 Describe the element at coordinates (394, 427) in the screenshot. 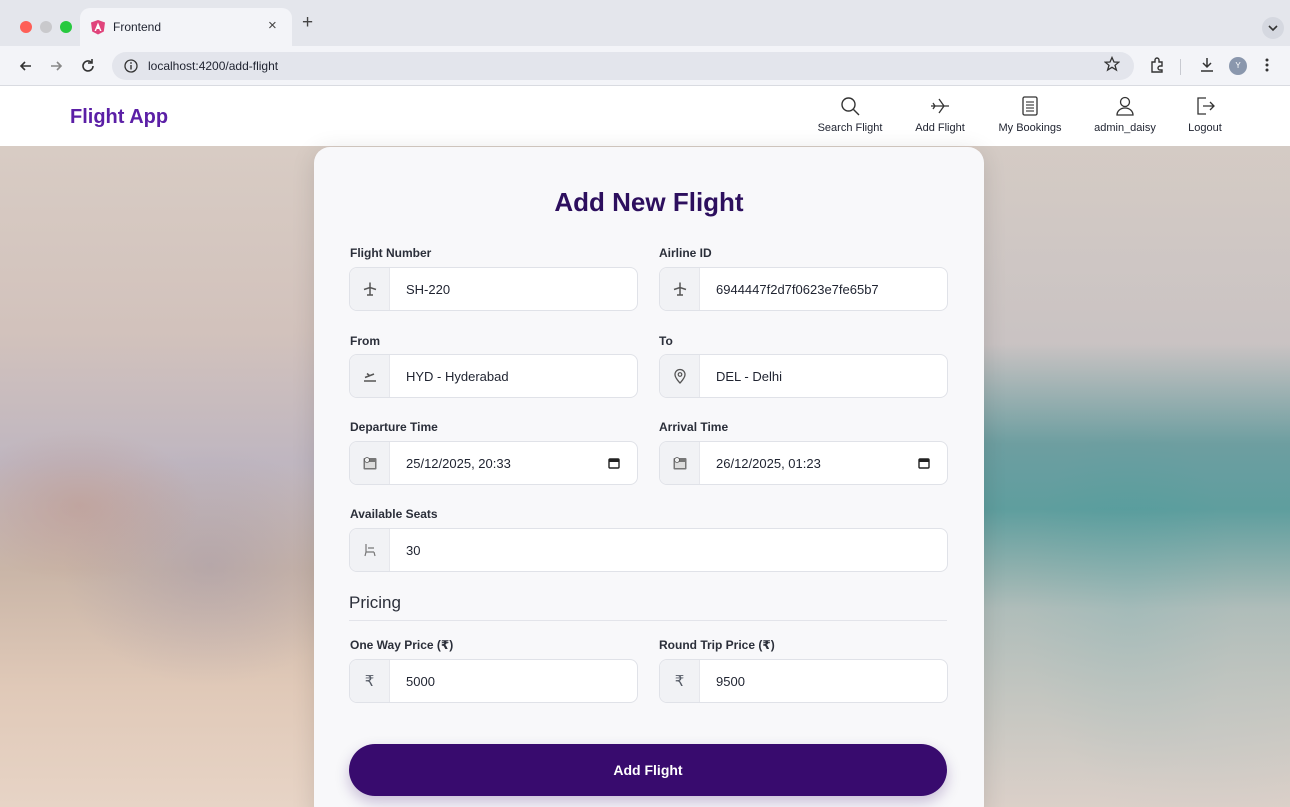

I see `departure-time-label: Departure Time` at that location.